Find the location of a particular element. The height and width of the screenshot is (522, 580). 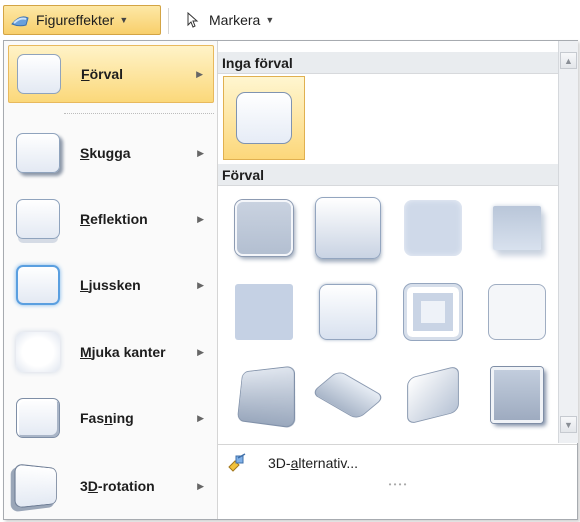

menu-item-forval: Förval ▶ is located at coordinates (111, 74).